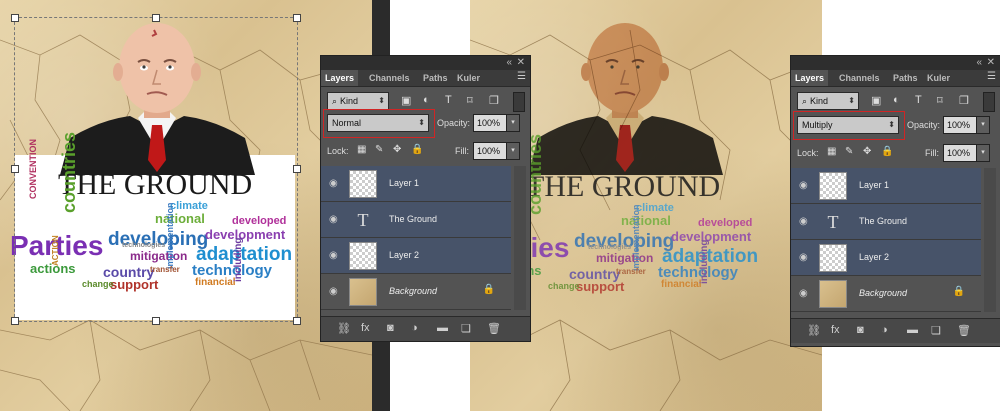 This screenshot has width=1000, height=411. What do you see at coordinates (381, 100) in the screenshot?
I see `chevron-updown-icon: ⬍` at bounding box center [381, 100].